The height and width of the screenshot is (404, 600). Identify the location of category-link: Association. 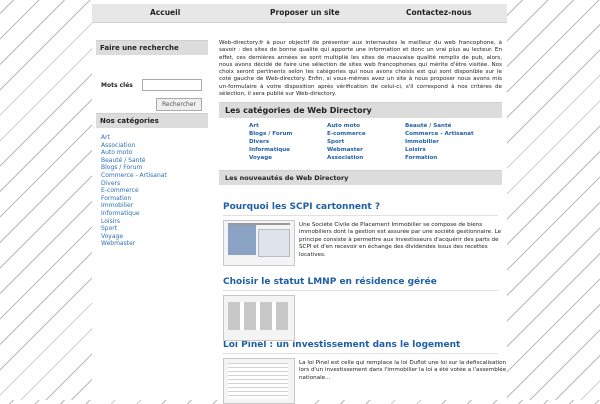
(154, 146).